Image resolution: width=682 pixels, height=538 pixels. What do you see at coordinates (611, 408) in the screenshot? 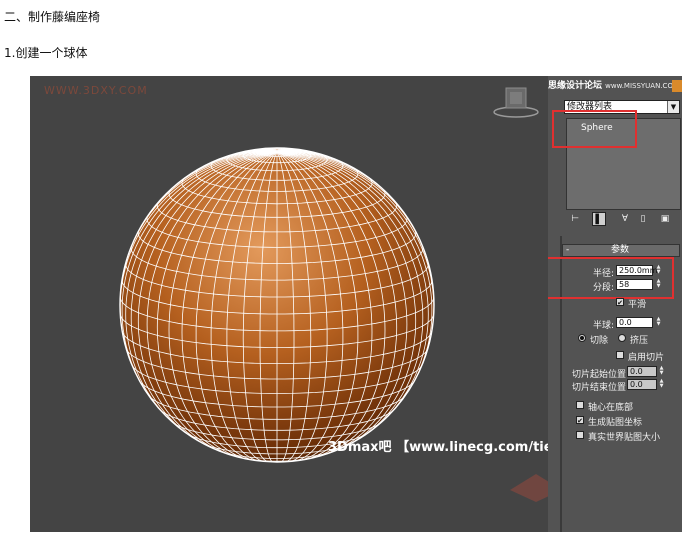
I see `base-to-pivot-label: 轴心在底部` at bounding box center [611, 408].